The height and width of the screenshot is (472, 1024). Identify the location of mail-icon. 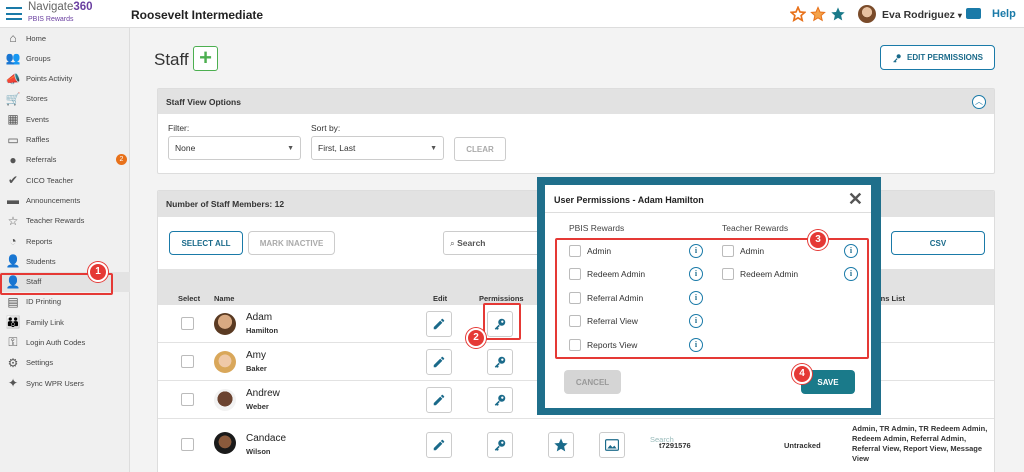
(973, 13).